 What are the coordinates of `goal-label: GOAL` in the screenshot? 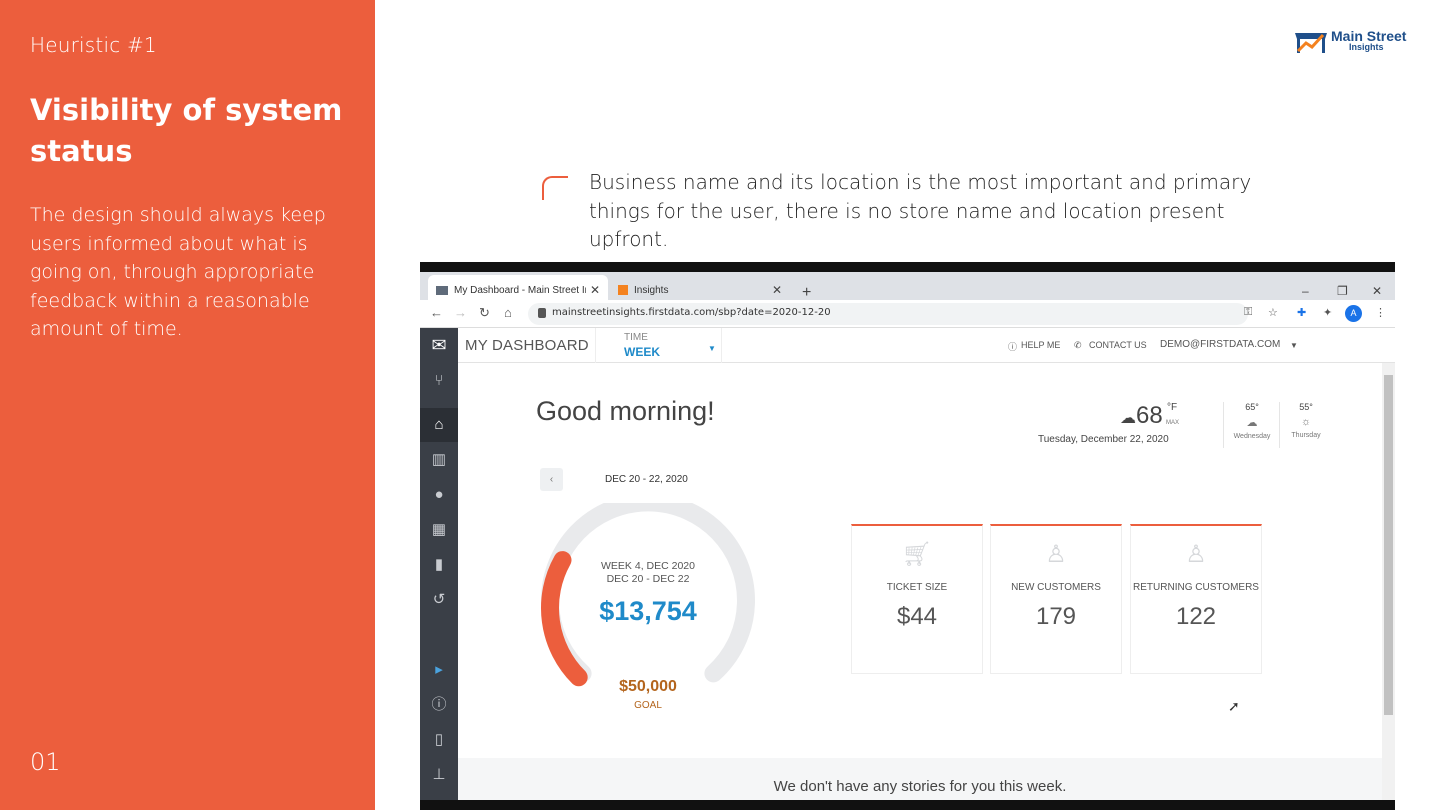 It's located at (648, 705).